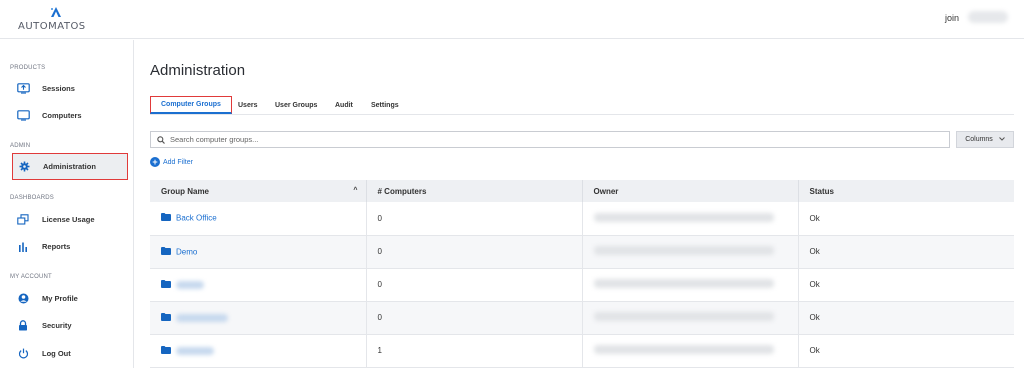 The height and width of the screenshot is (368, 1024). I want to click on section-label-products: PRODUCTS, so click(28, 68).